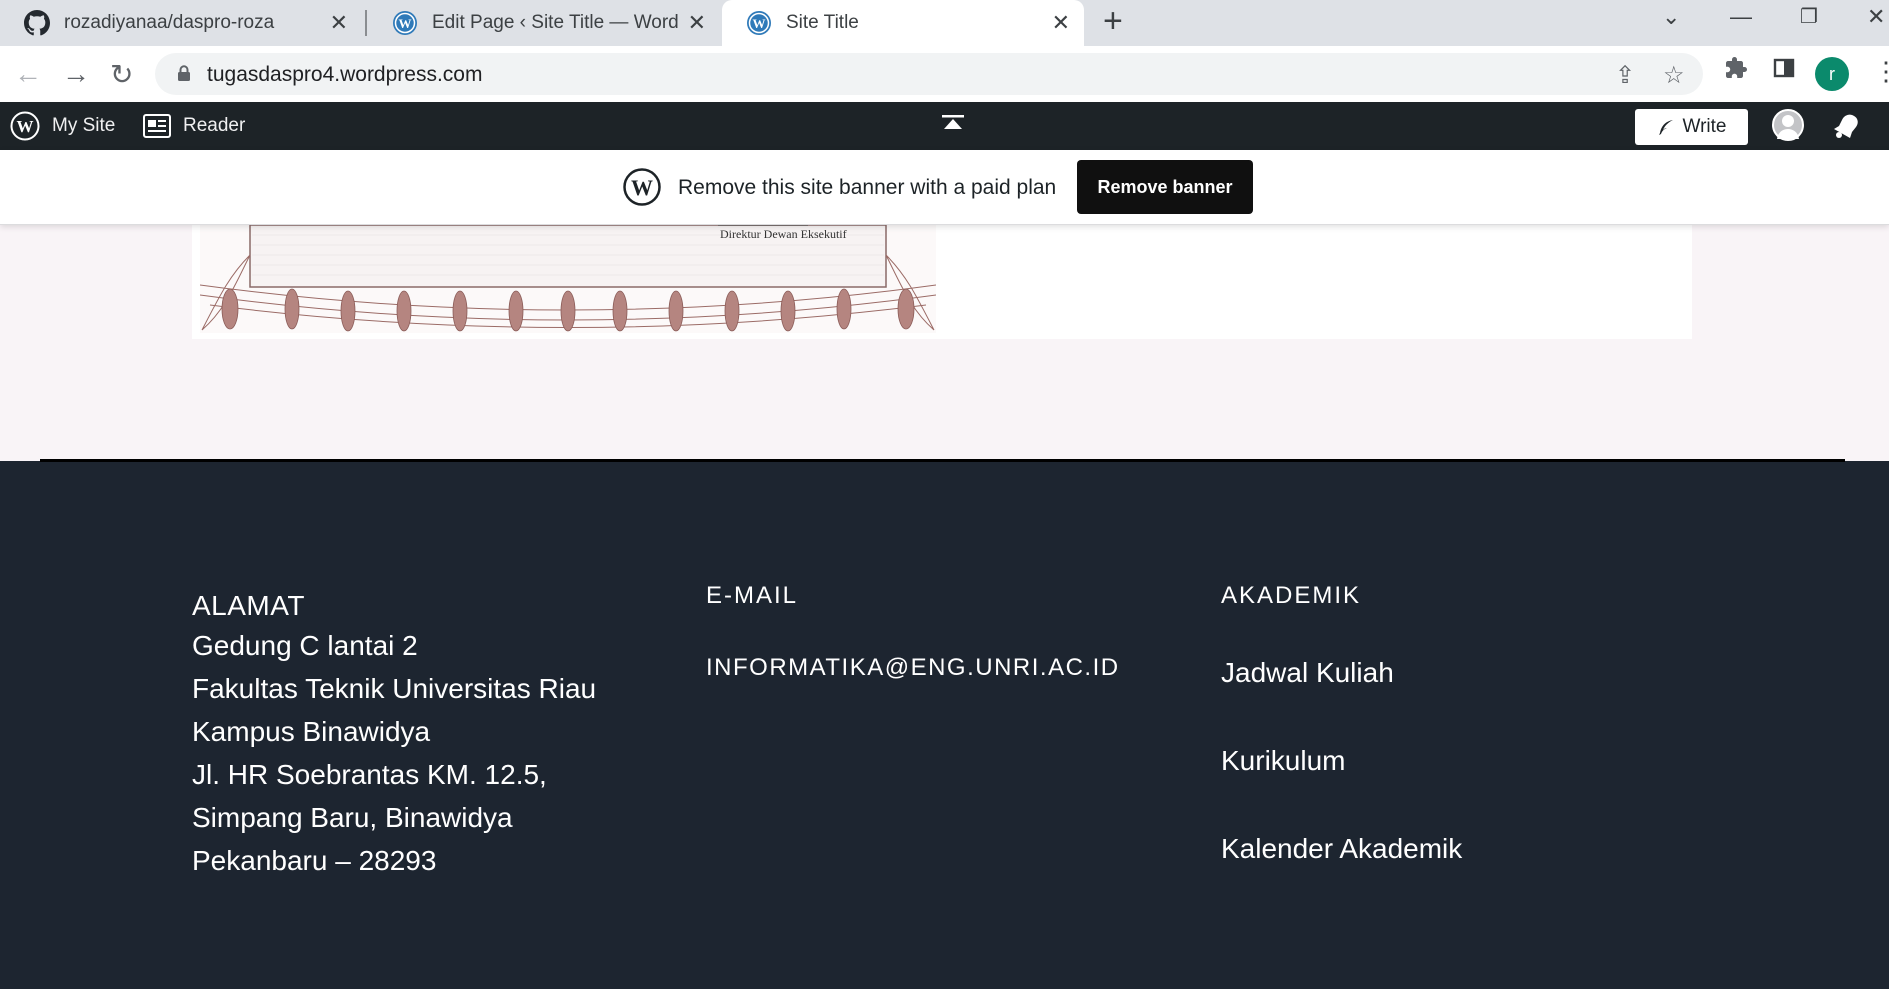 The height and width of the screenshot is (989, 1889). Describe the element at coordinates (84, 125) in the screenshot. I see `my-site-label: My Site` at that location.